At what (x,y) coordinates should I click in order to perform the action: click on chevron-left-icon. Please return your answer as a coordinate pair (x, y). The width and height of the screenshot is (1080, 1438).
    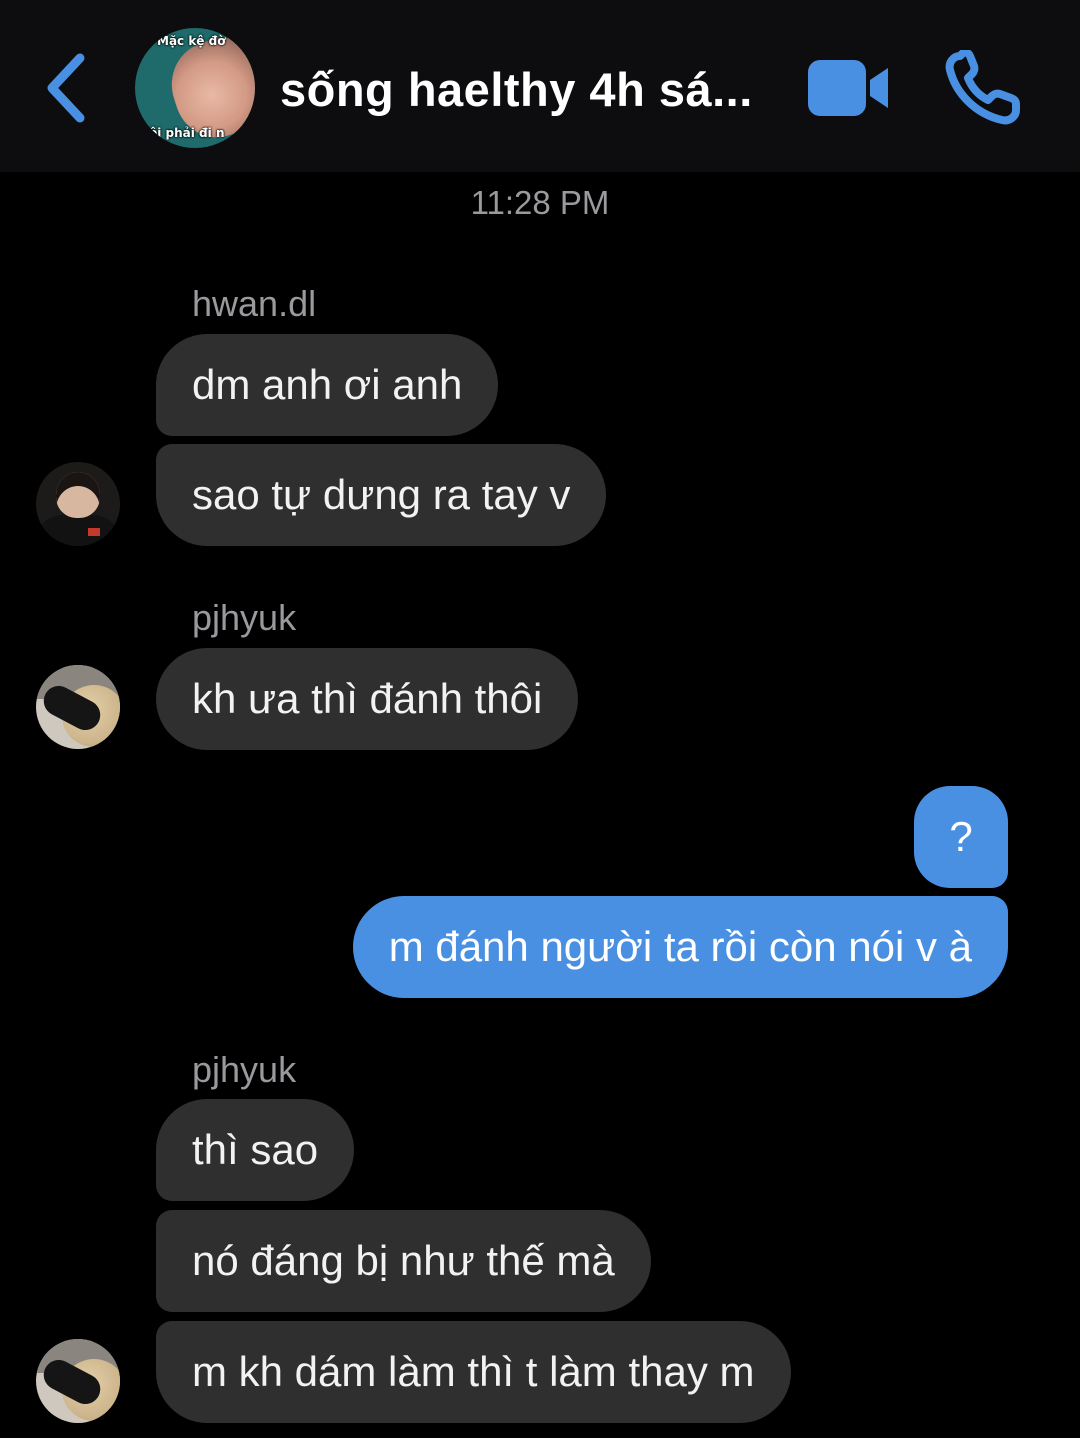
    Looking at the image, I should click on (66, 88).